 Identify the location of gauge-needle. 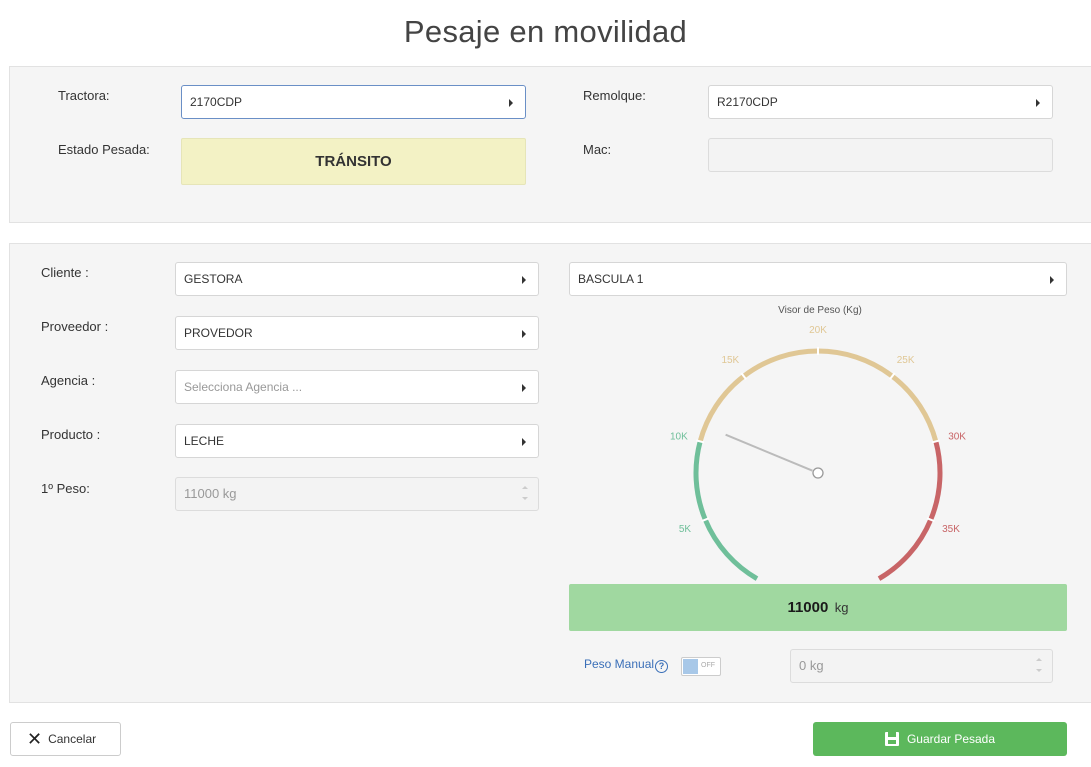
(769, 452).